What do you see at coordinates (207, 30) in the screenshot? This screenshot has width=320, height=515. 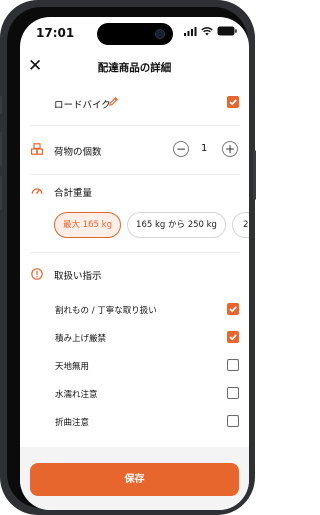 I see `wifi-icon` at bounding box center [207, 30].